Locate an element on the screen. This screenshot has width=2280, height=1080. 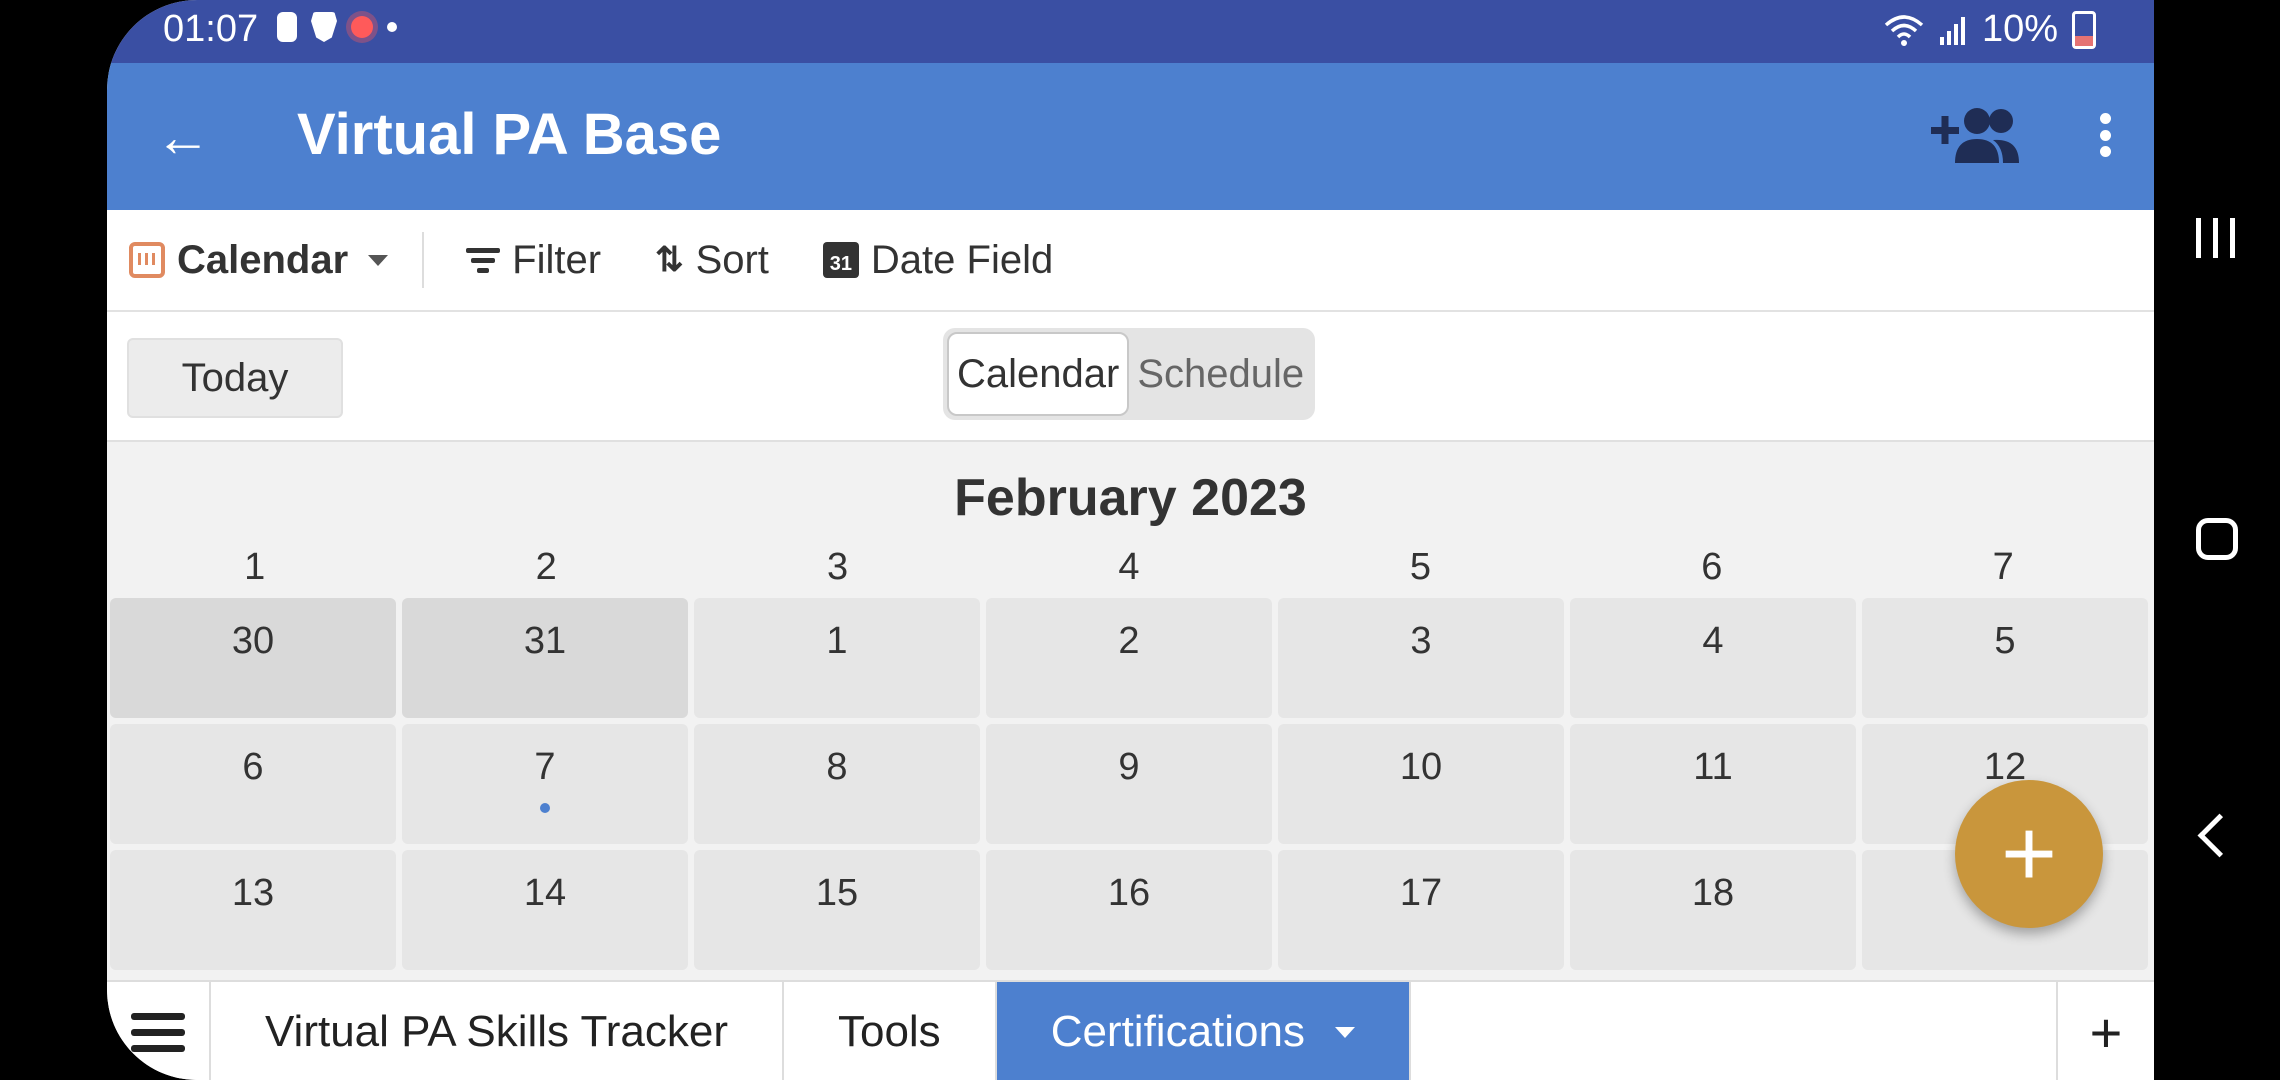
status-notification-icons is located at coordinates (337, 27).